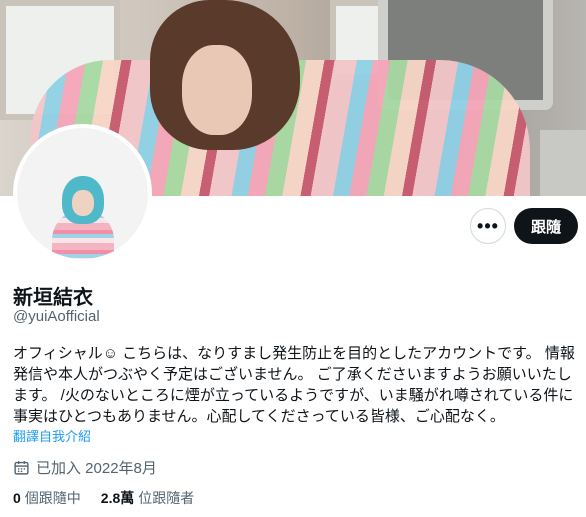 The image size is (586, 517). What do you see at coordinates (83, 203) in the screenshot?
I see `avatar-face` at bounding box center [83, 203].